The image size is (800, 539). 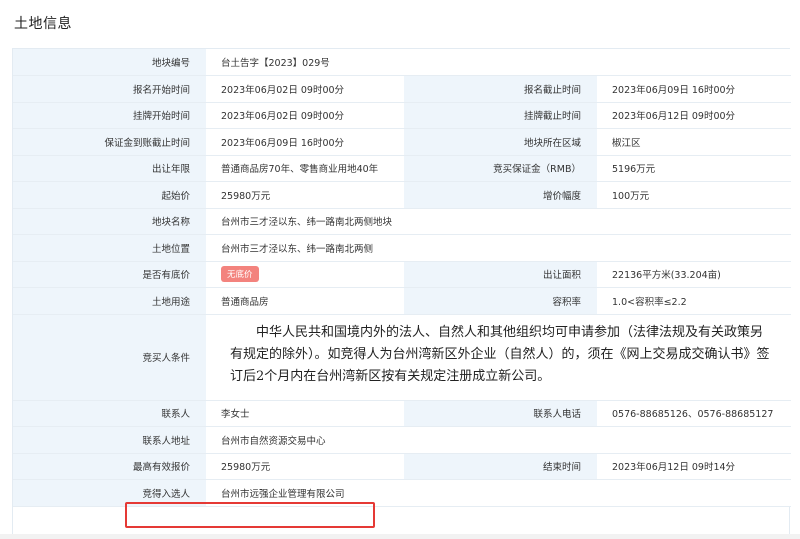 I want to click on far-value: 1.0<容积率≤2.2, so click(x=694, y=301).